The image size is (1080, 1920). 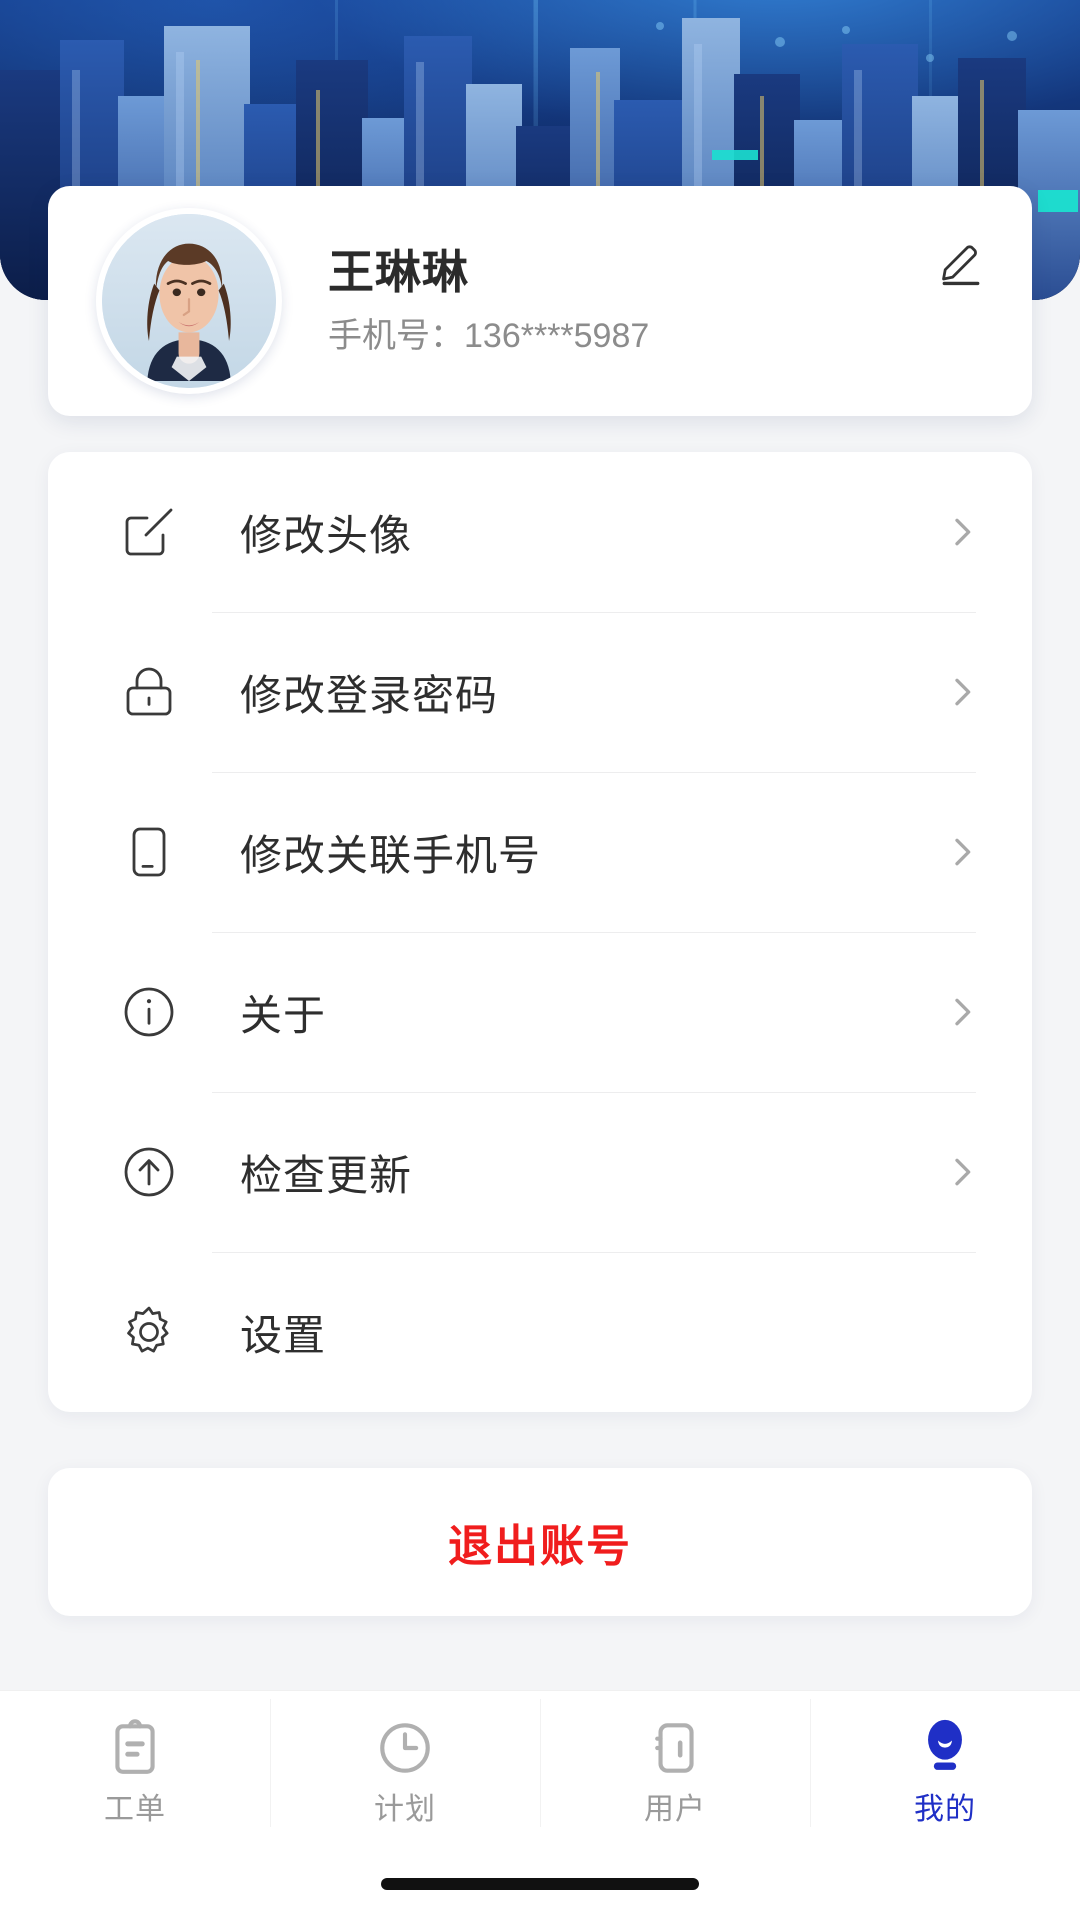 What do you see at coordinates (391, 855) in the screenshot?
I see `menu-item-label: 修改关联手机号` at bounding box center [391, 855].